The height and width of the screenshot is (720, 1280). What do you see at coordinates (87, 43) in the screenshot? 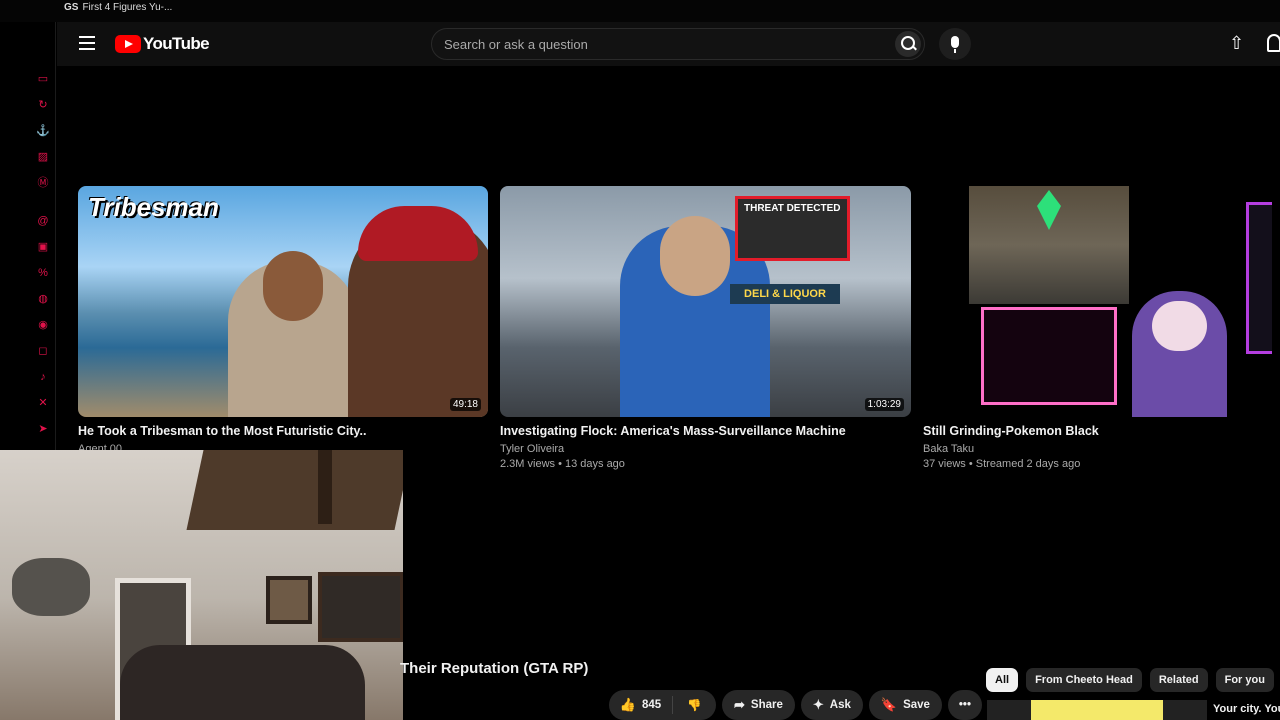
I see `hamburger-menu-icon` at bounding box center [87, 43].